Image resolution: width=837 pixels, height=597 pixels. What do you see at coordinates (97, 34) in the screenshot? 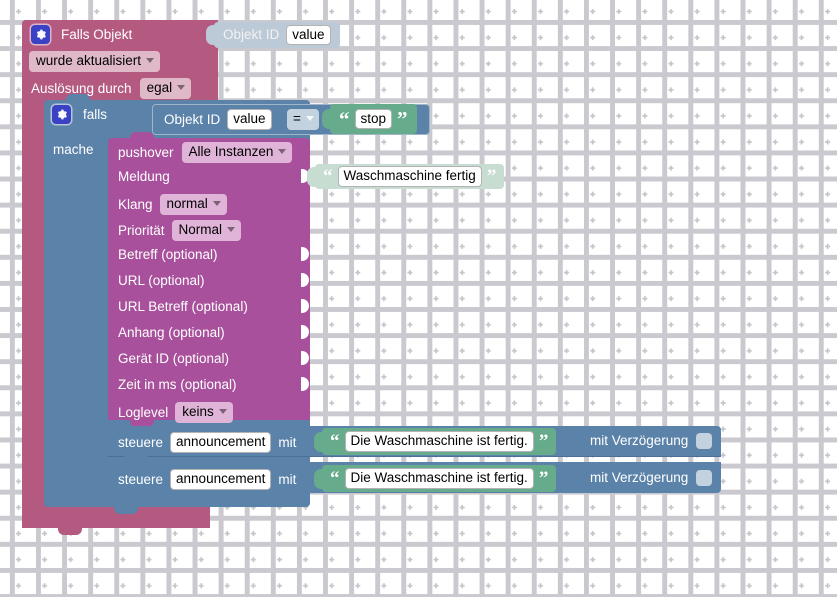
I see `trigger-title: Falls Objekt` at bounding box center [97, 34].